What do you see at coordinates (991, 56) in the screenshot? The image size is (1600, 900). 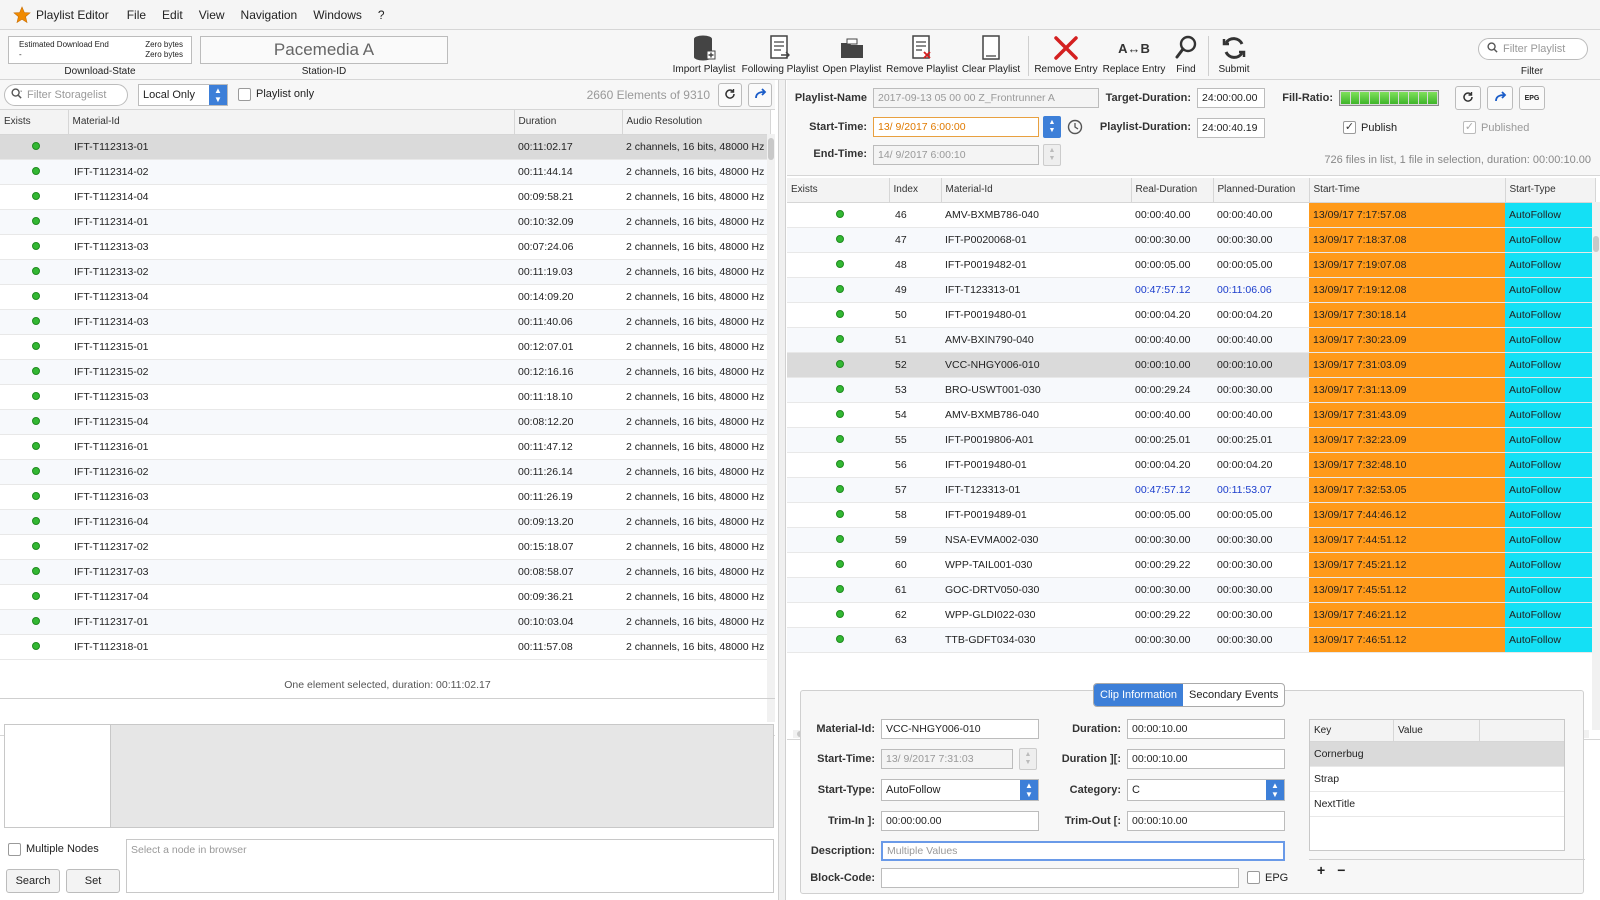 I see `clear-playlist-button: Clear Playlist` at bounding box center [991, 56].